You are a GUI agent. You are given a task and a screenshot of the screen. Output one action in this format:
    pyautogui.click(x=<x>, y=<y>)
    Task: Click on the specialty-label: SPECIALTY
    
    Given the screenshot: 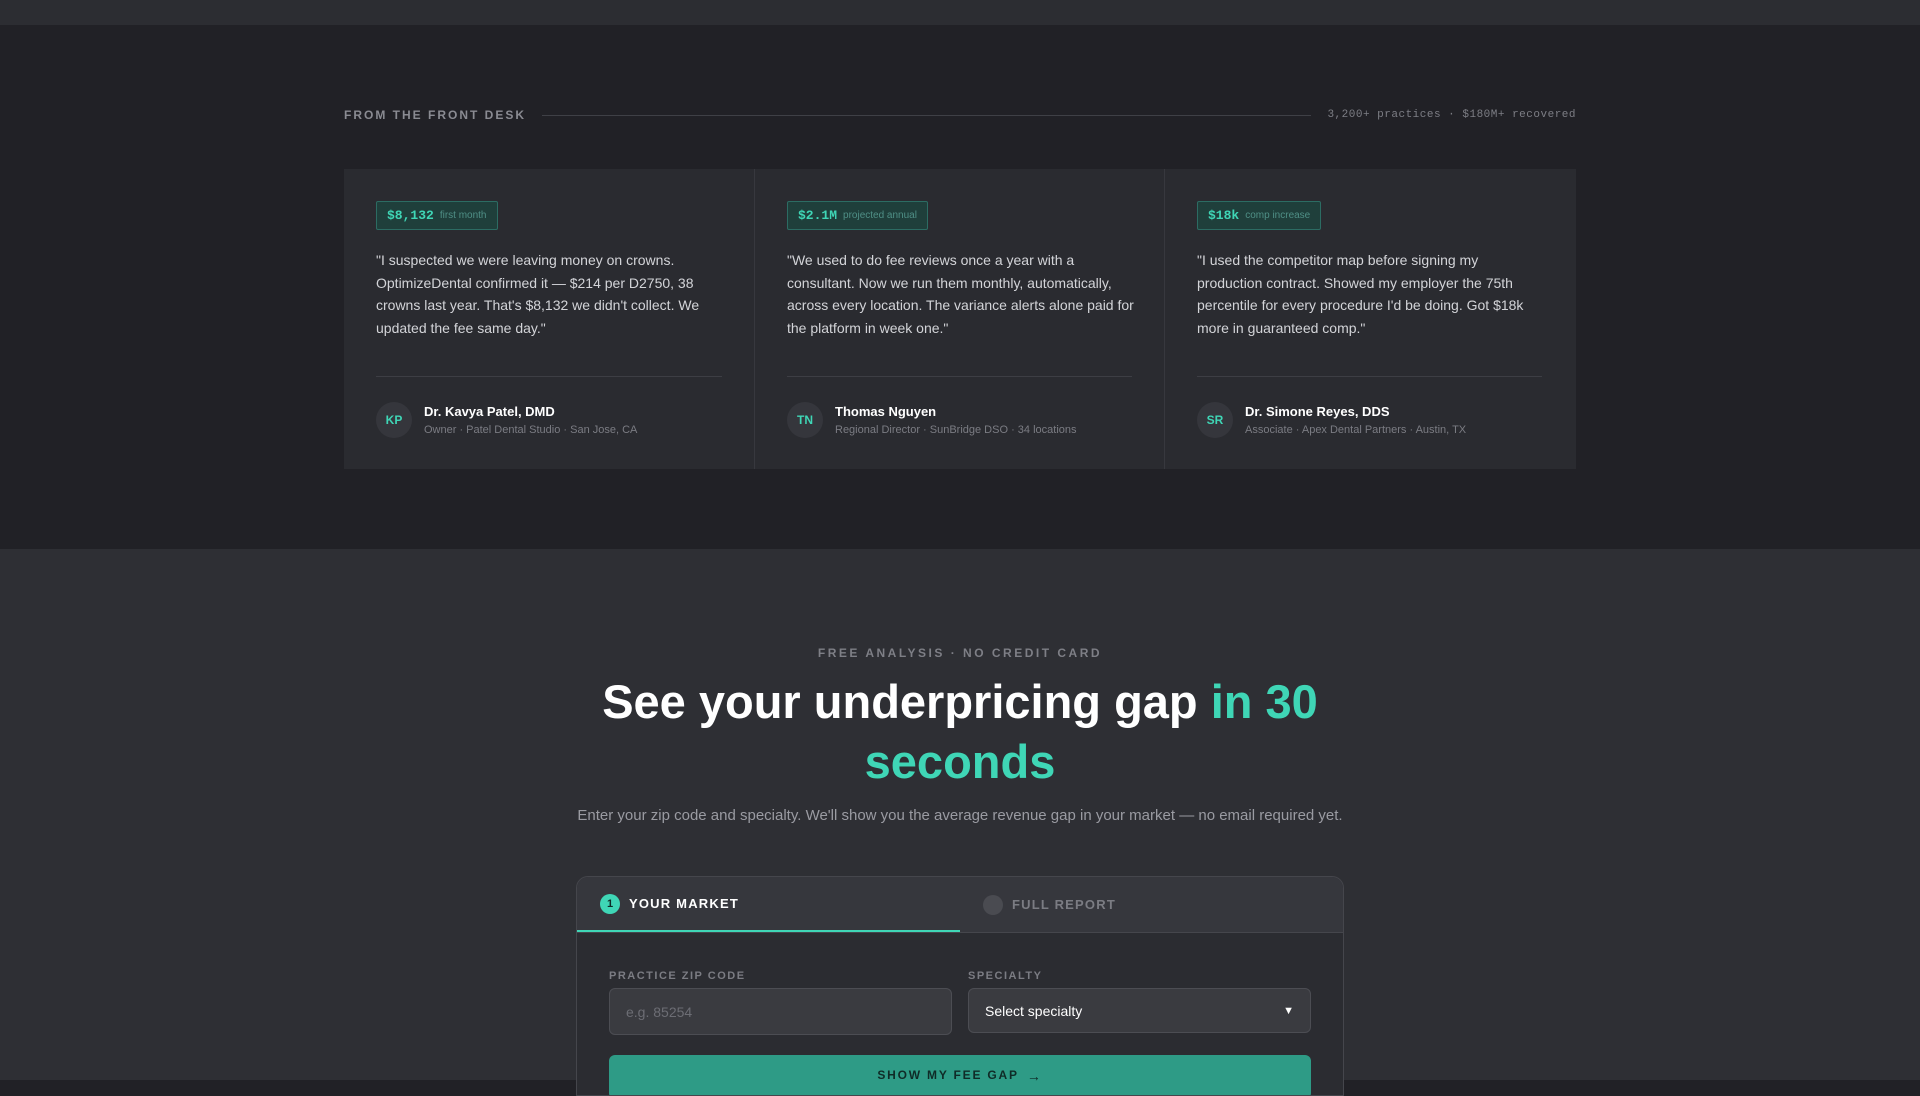 What is the action you would take?
    pyautogui.click(x=1005, y=976)
    